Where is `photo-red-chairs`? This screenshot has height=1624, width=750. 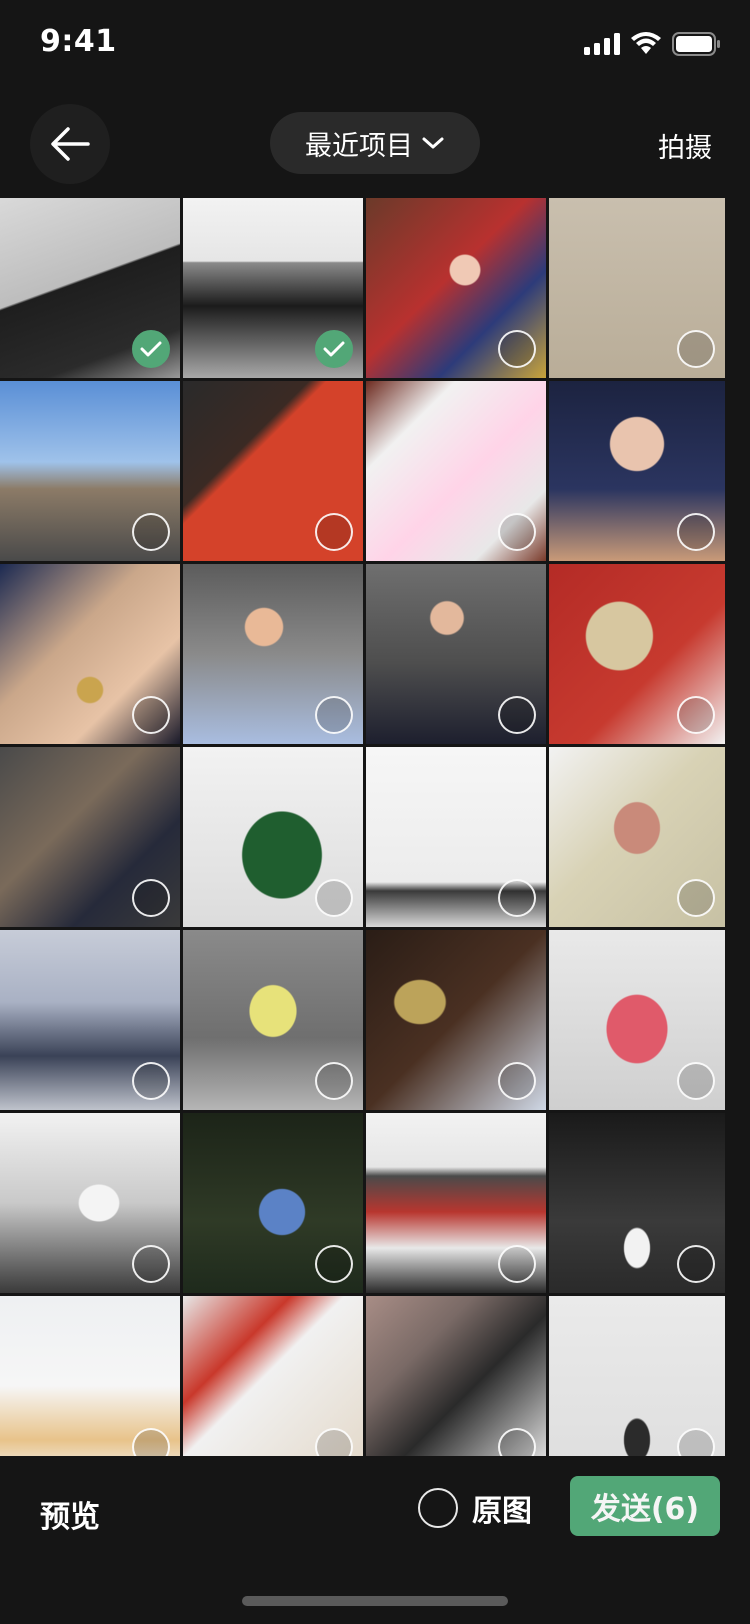
photo-red-chairs is located at coordinates (273, 1376).